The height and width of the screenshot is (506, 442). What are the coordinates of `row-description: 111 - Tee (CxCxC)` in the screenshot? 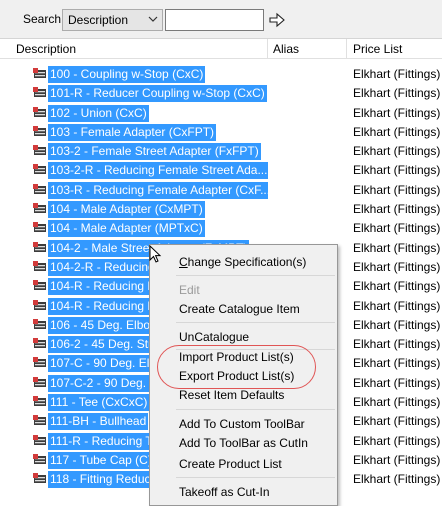 It's located at (99, 403).